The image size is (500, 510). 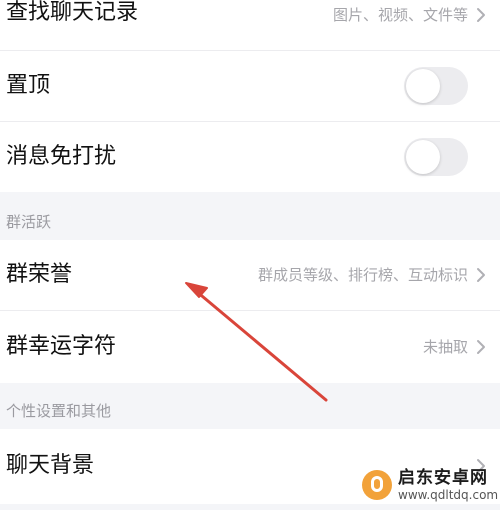 I want to click on watermark-title: 启东安卓网, so click(x=443, y=478).